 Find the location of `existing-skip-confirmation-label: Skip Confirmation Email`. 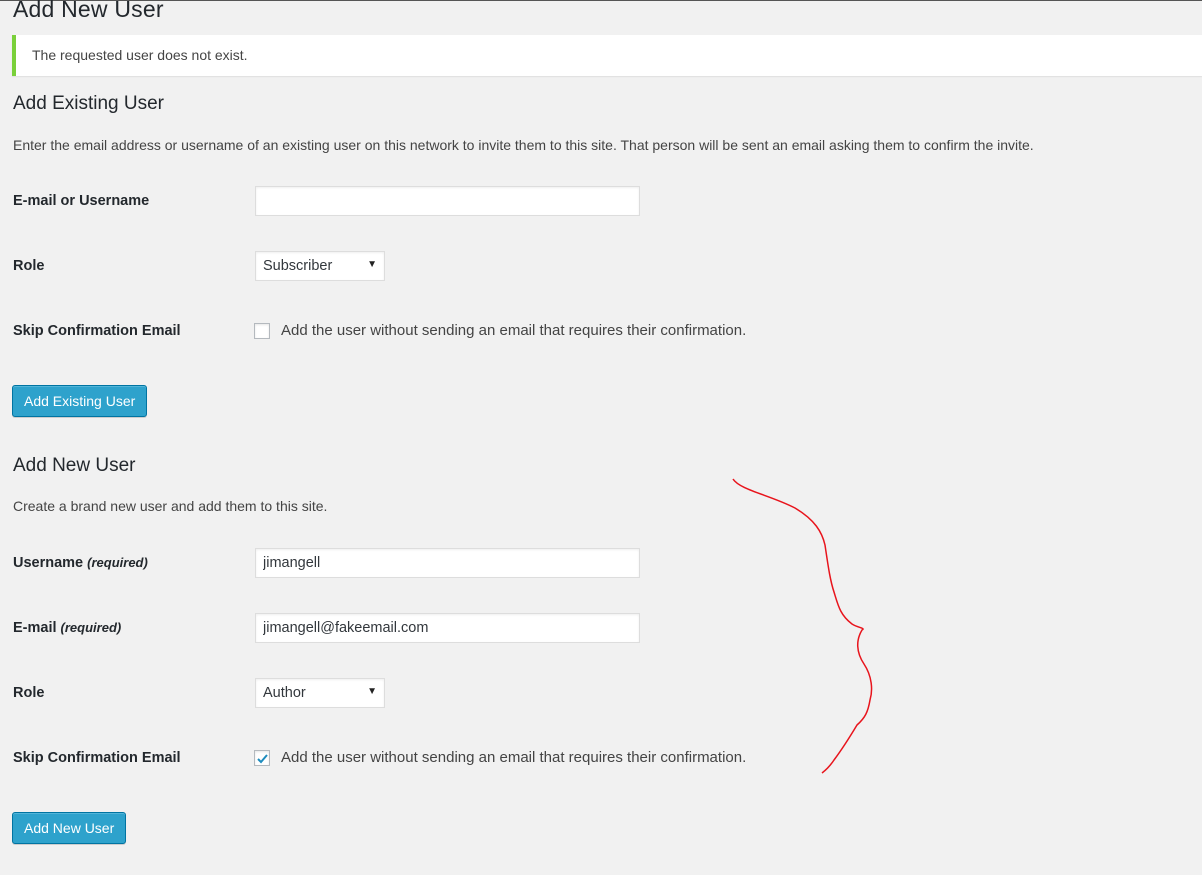

existing-skip-confirmation-label: Skip Confirmation Email is located at coordinates (97, 331).